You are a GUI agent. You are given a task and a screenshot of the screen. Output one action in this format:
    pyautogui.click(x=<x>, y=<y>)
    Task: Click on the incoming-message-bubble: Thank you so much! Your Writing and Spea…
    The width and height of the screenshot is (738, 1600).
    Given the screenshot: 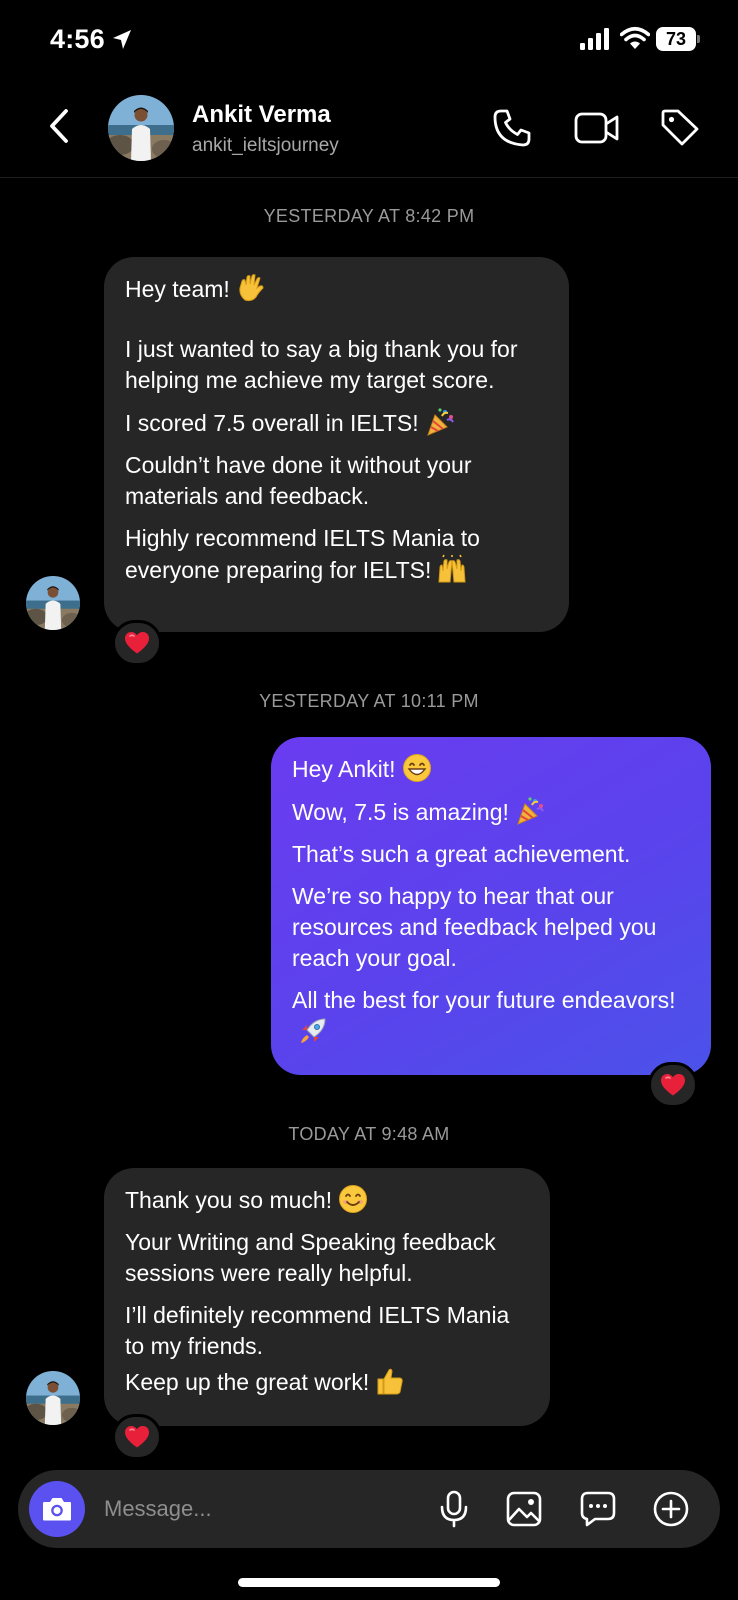 What is the action you would take?
    pyautogui.click(x=327, y=1297)
    